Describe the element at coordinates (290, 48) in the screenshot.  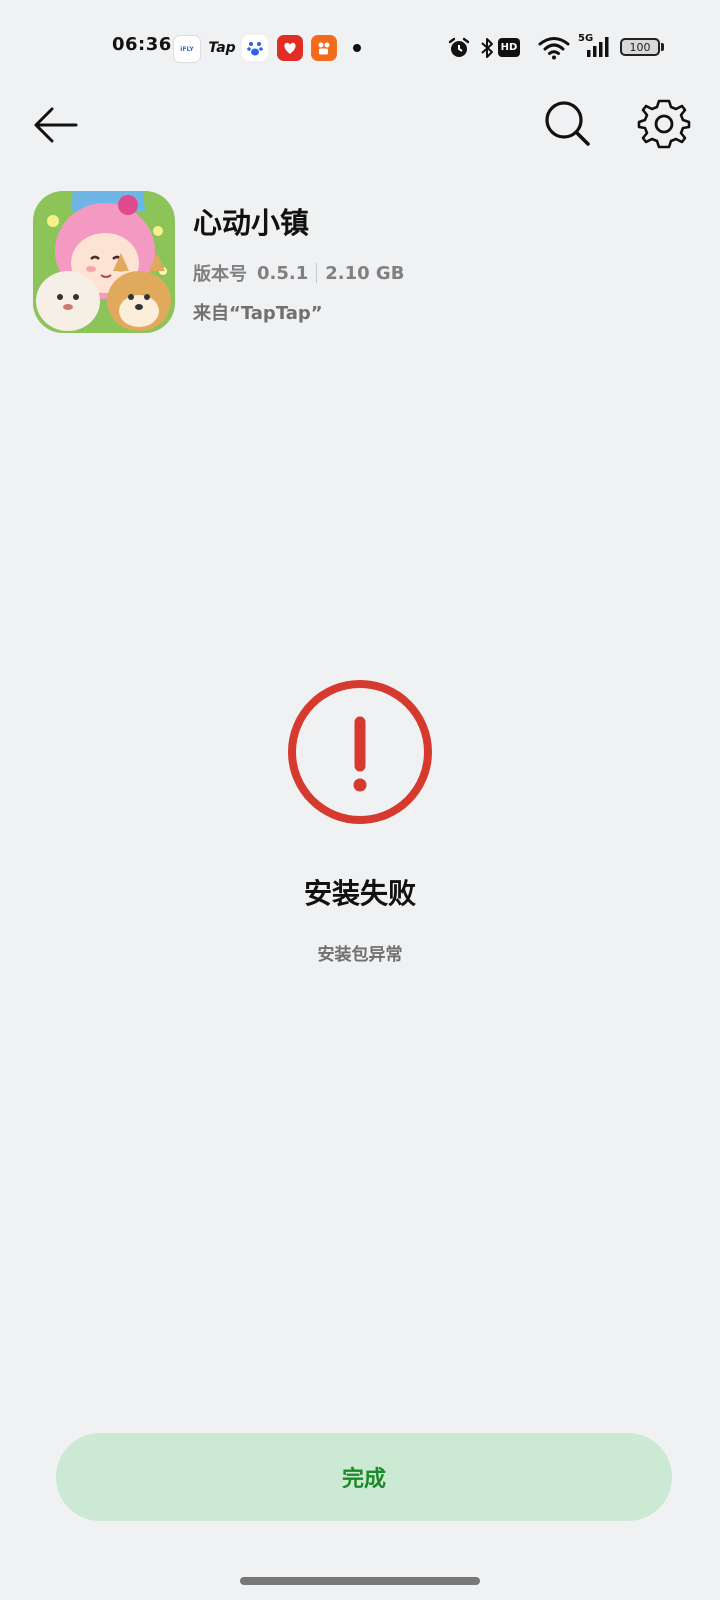
I see `pinduoduo-icon` at that location.